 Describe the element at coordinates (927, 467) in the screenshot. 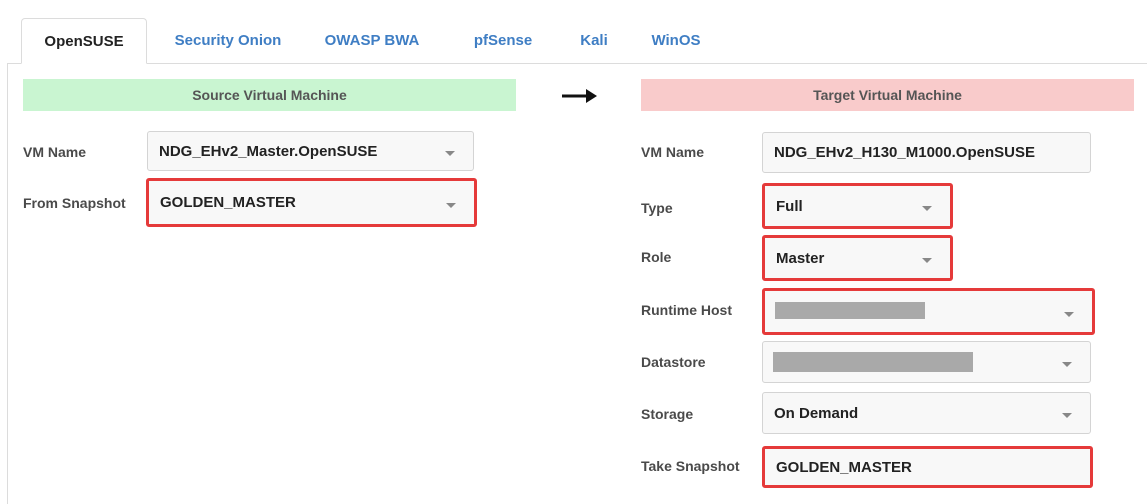

I see `target-take-snapshot-input: GOLDEN_MASTER` at that location.